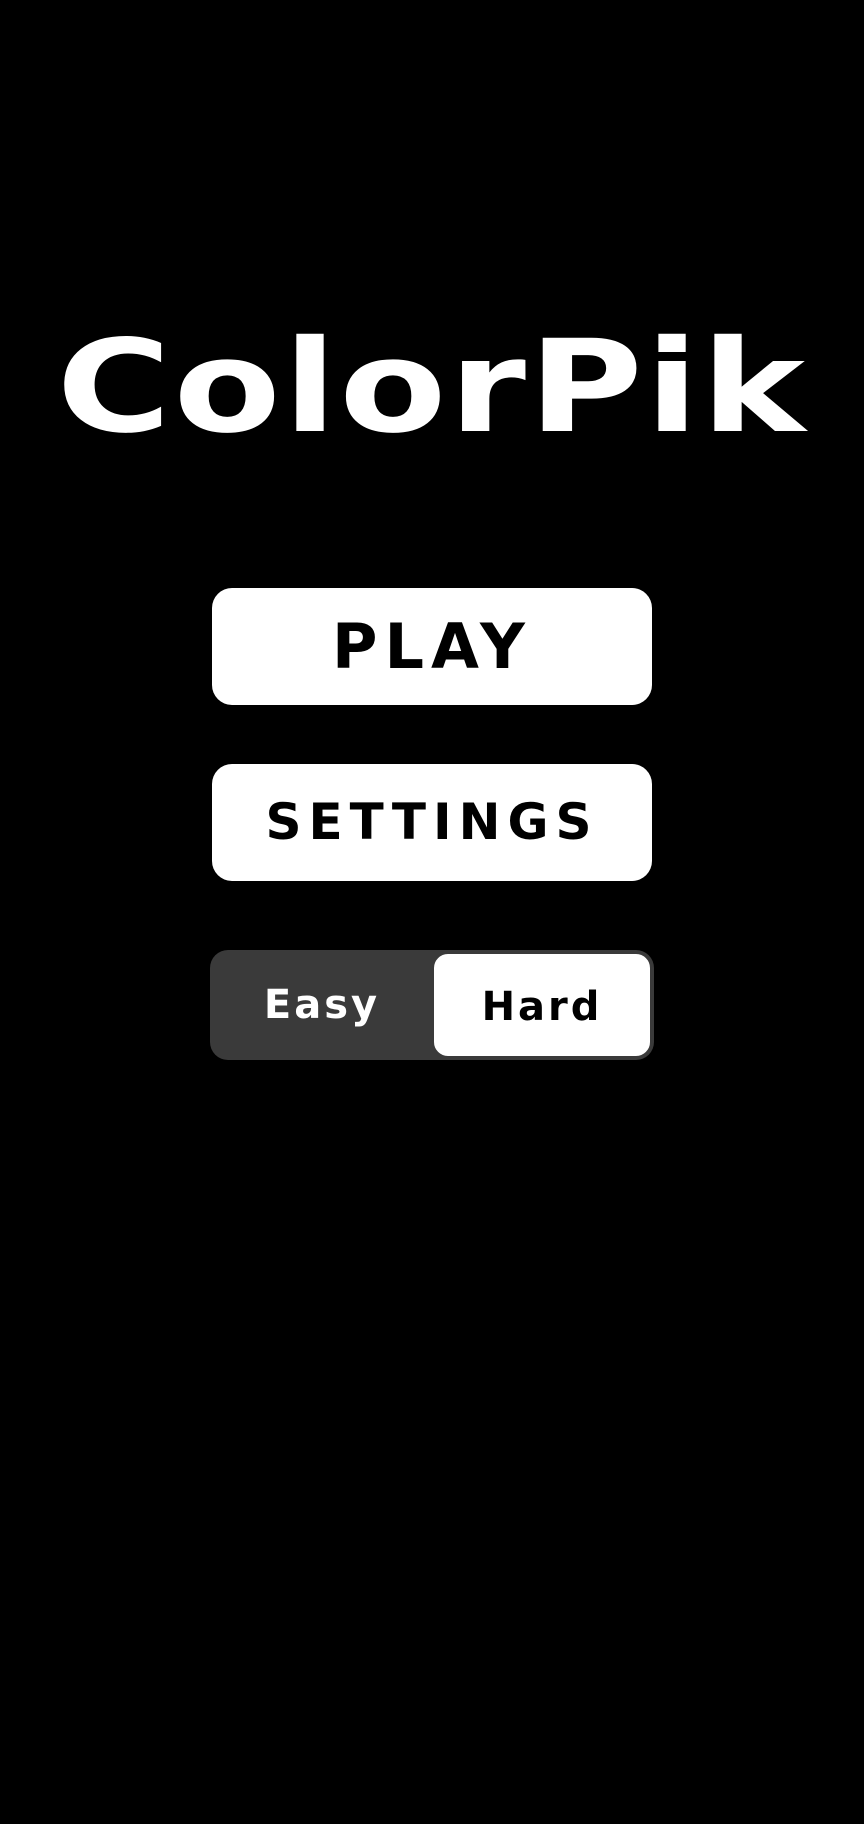 The image size is (864, 1824). I want to click on app-title: ColorPik, so click(432, 387).